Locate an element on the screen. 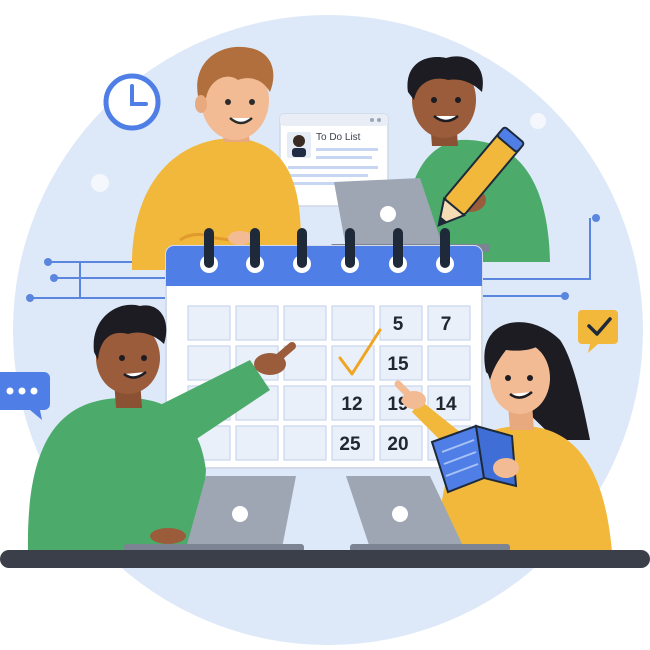  calendar-day: 12 is located at coordinates (351, 404).